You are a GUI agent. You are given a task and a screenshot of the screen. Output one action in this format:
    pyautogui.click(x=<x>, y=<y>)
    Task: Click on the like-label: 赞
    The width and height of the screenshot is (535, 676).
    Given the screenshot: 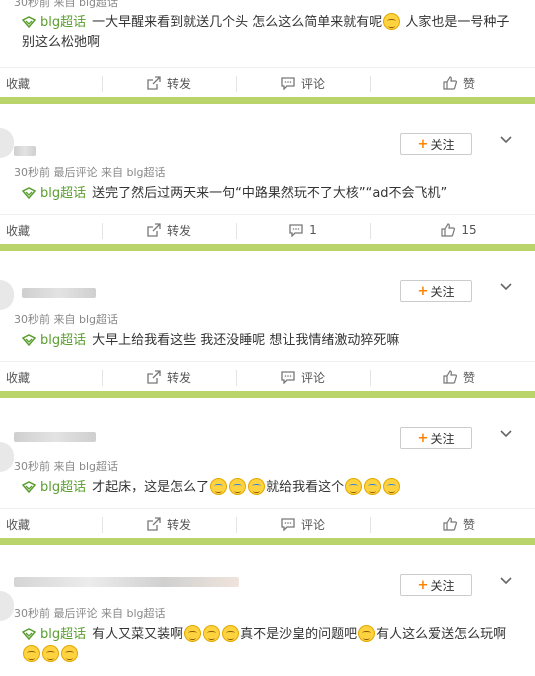 What is the action you would take?
    pyautogui.click(x=468, y=377)
    